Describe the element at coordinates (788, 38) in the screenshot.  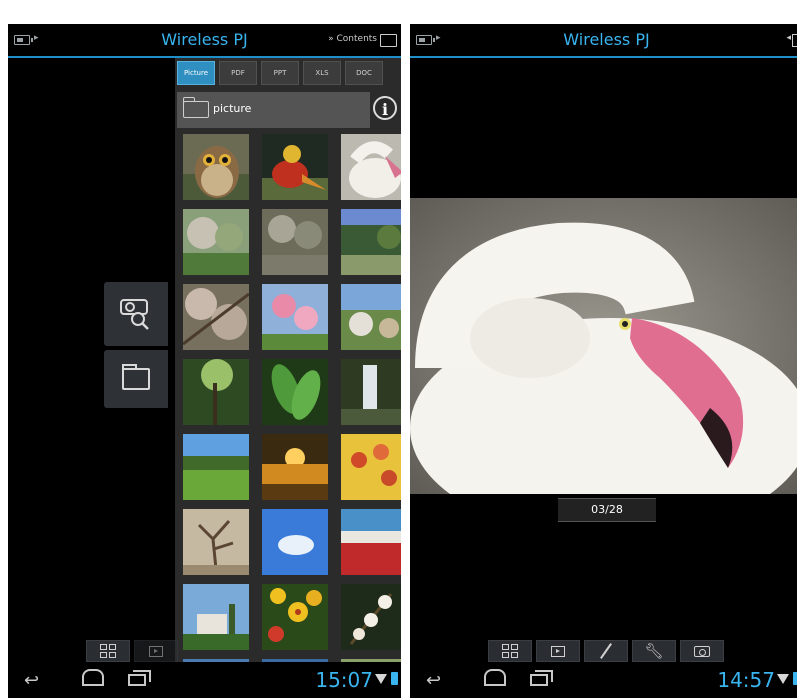
I see `contents-arrow-icon: ◂` at that location.